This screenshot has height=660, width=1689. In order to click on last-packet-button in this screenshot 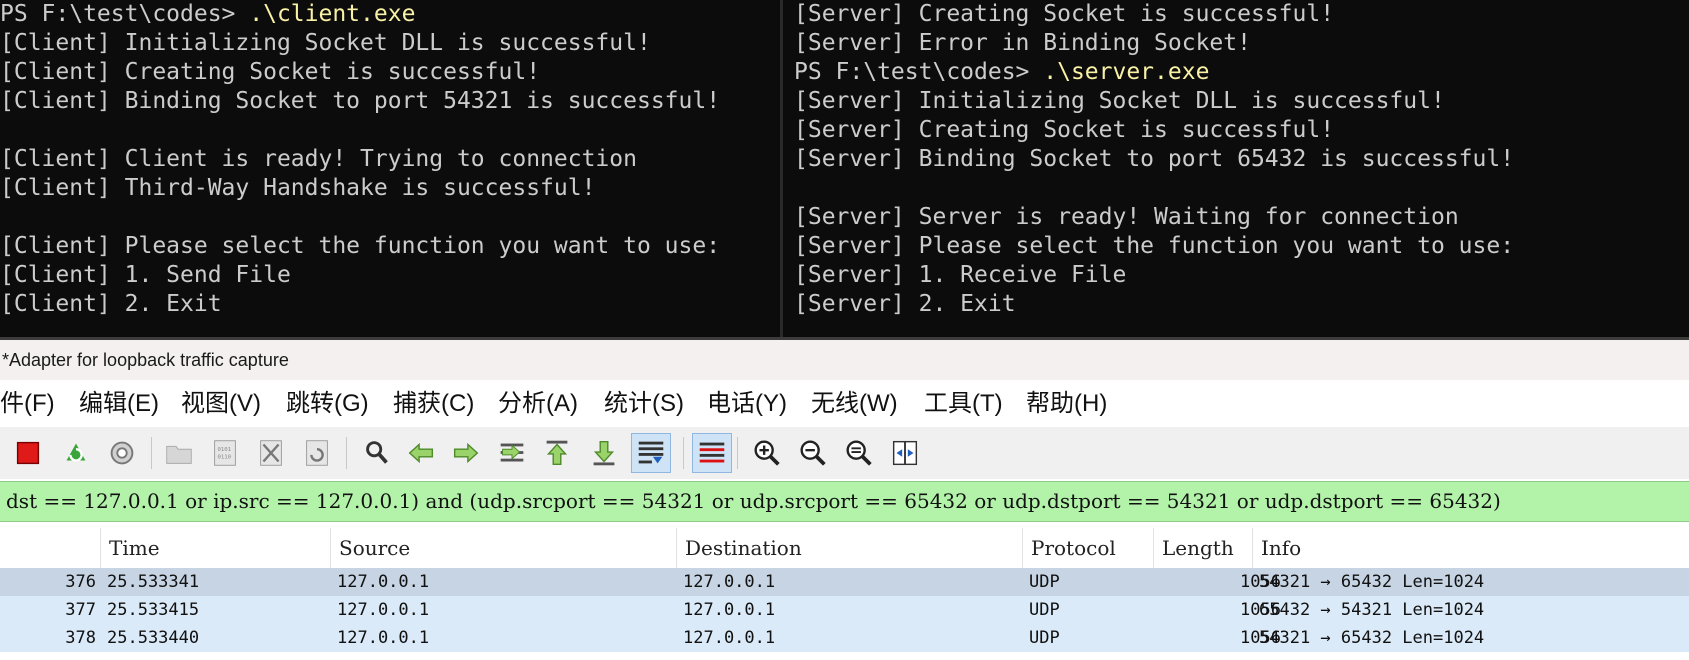, I will do `click(604, 453)`.